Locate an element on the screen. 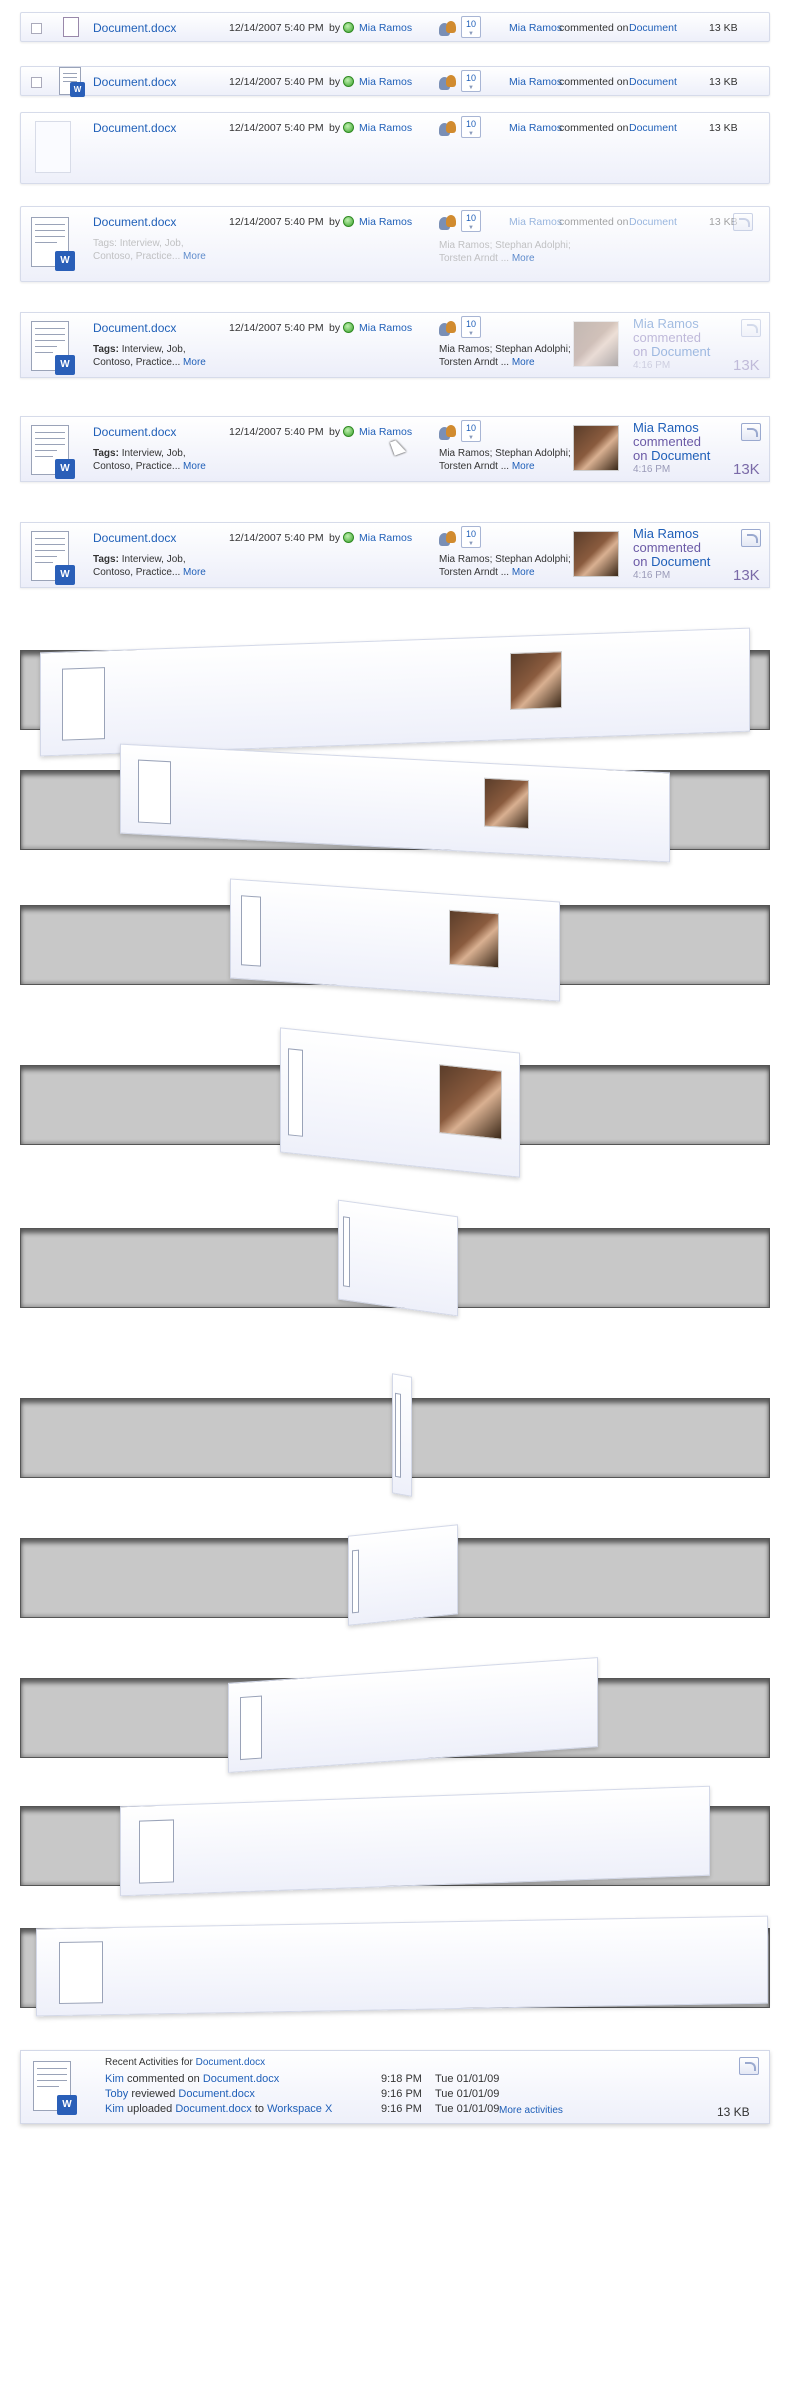  more-activities-link: More activities is located at coordinates (531, 2110).